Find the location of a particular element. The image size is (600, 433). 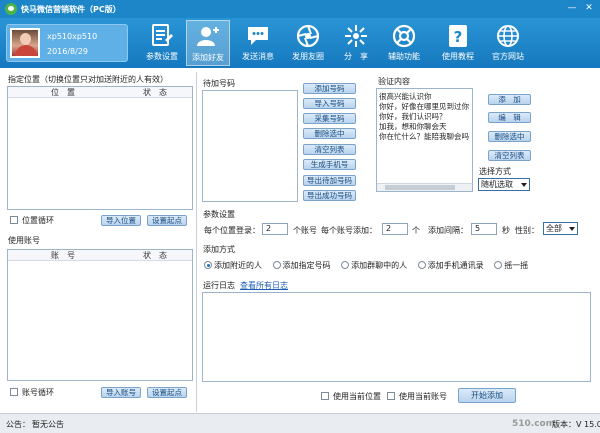

add-number-button: 添加号码 is located at coordinates (329, 88).